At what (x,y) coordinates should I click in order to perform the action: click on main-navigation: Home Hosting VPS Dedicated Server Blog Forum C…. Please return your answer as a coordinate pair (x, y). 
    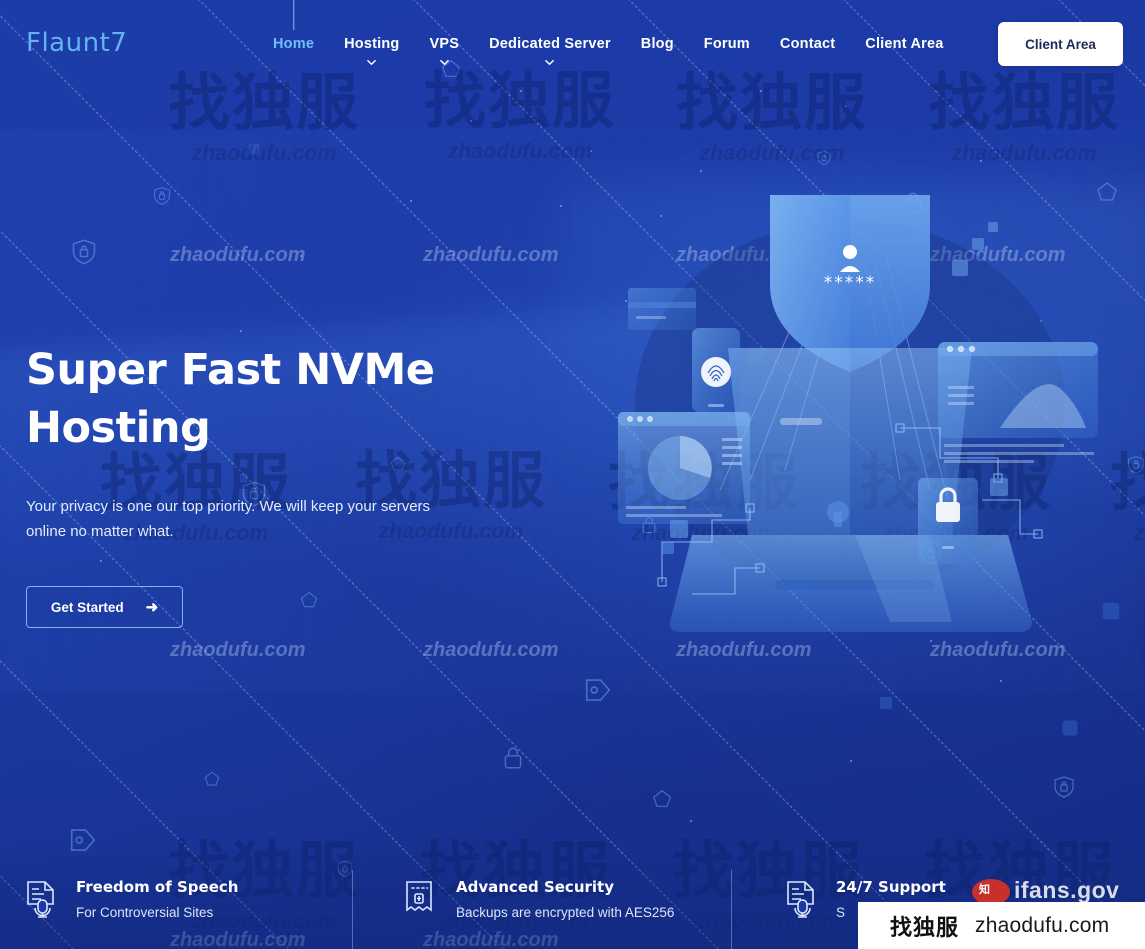
    Looking at the image, I should click on (608, 44).